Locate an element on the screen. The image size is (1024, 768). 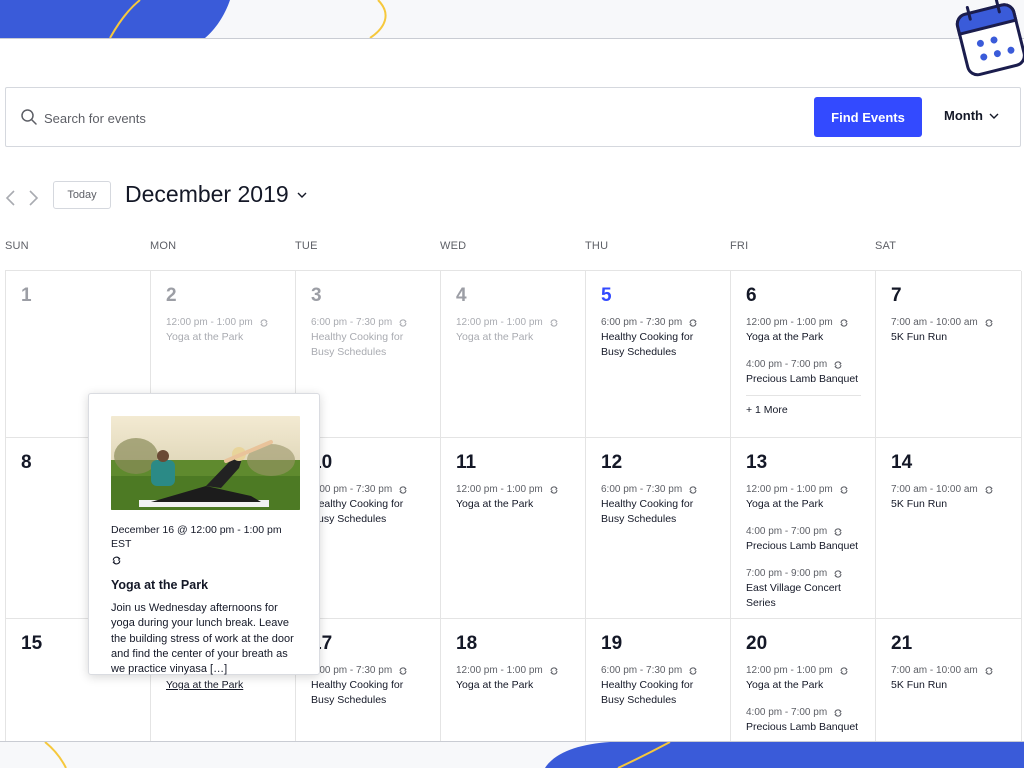
calendar-day-cell: 4 12:00 pm - 1:00 pm Yoga at the Park is located at coordinates (513, 354).